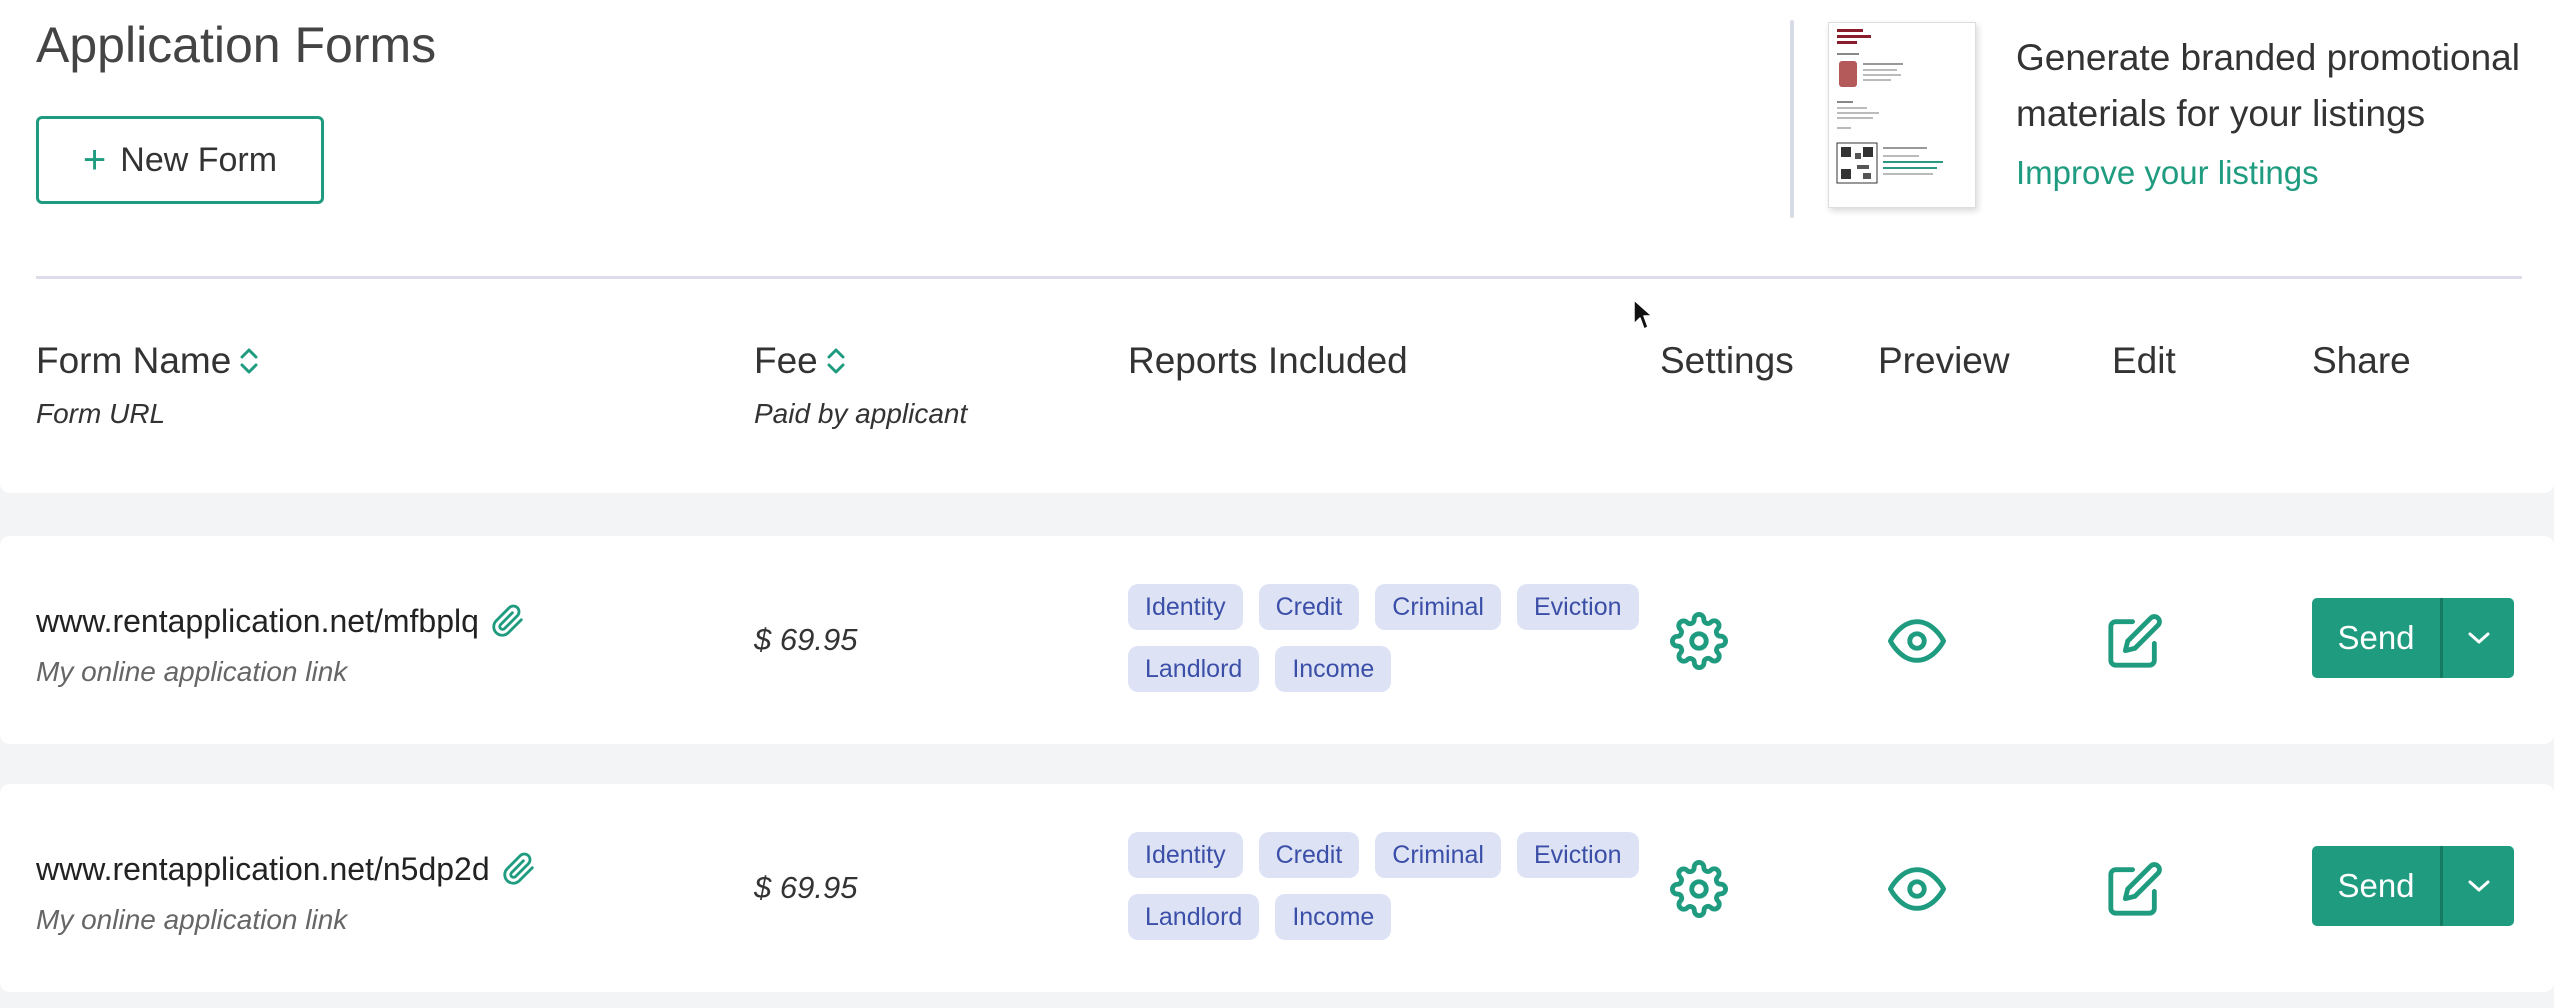  What do you see at coordinates (1792, 119) in the screenshot?
I see `promo-divider` at bounding box center [1792, 119].